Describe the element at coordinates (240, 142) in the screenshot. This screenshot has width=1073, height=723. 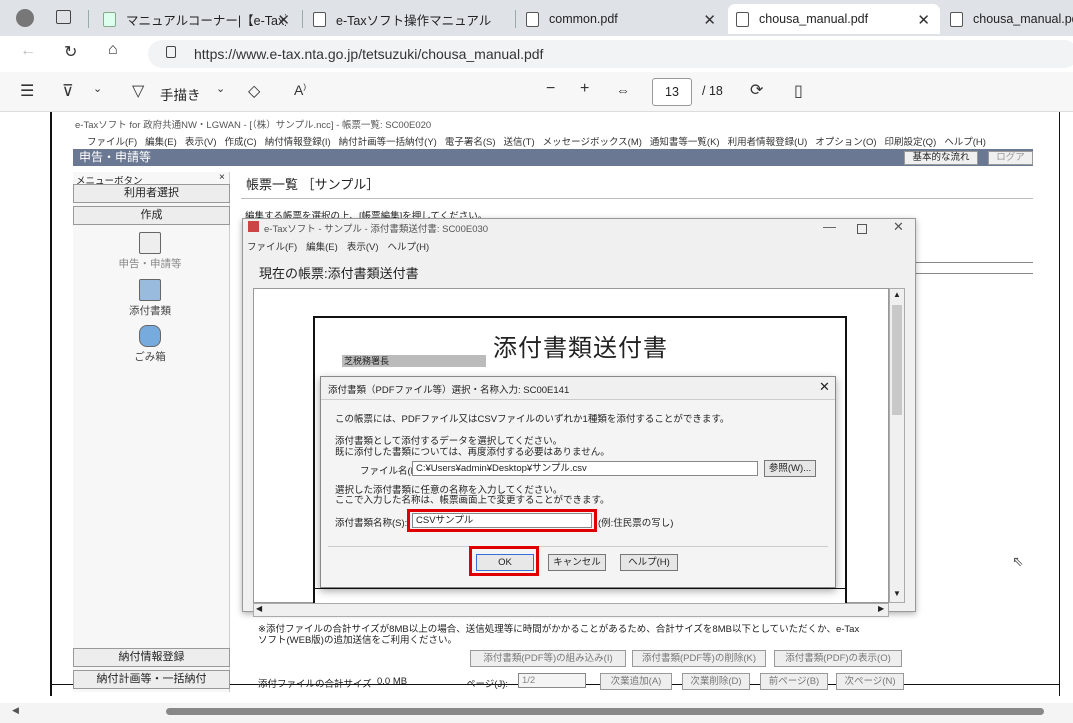
I see `menu-item: 作成(C)` at that location.